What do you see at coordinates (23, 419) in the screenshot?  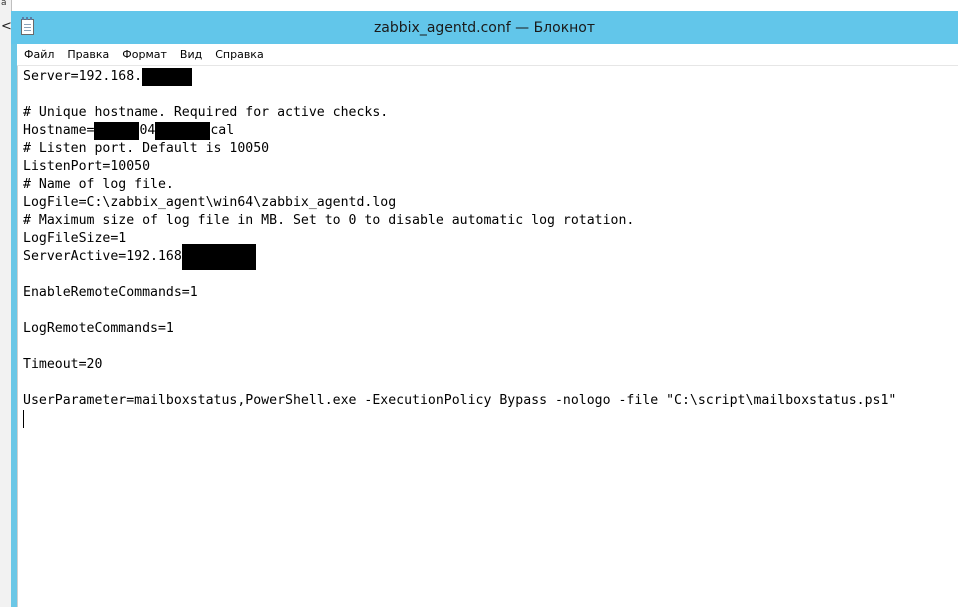 I see `text-caret` at bounding box center [23, 419].